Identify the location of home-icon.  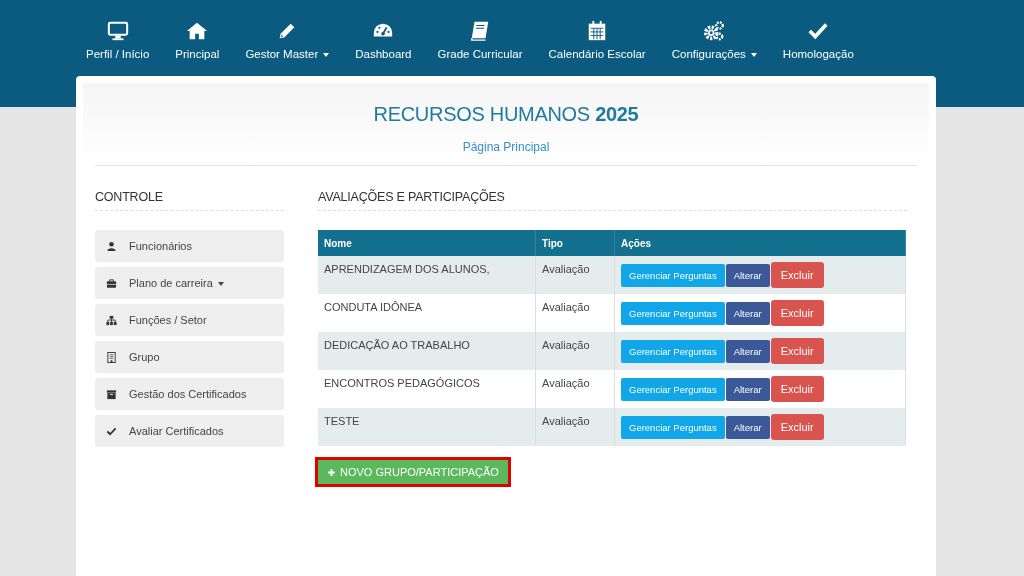
(197, 31).